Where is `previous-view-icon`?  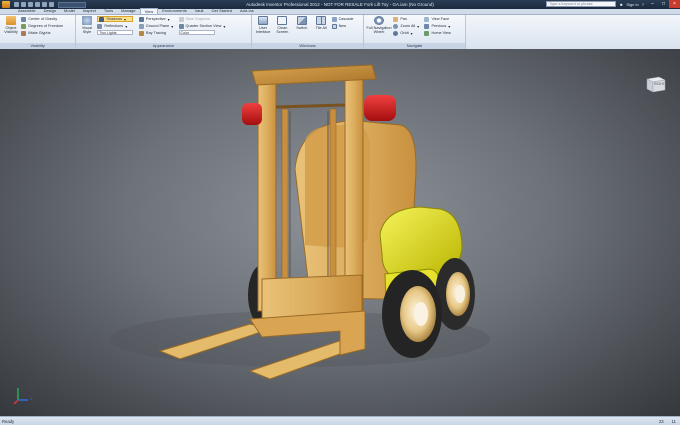
previous-view-icon is located at coordinates (427, 26).